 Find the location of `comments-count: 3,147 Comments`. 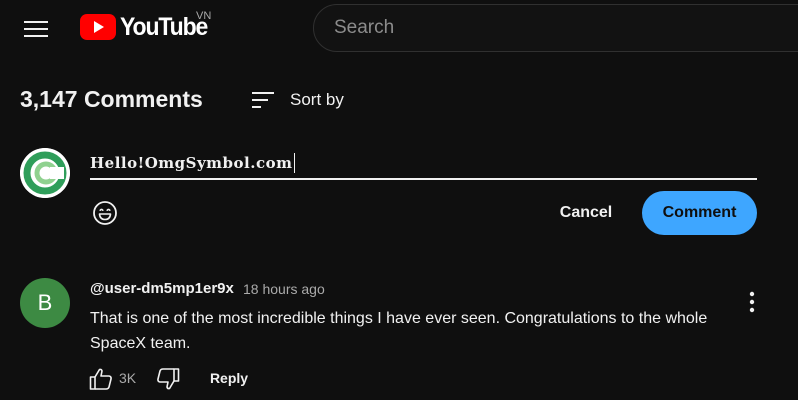

comments-count: 3,147 Comments is located at coordinates (111, 99).